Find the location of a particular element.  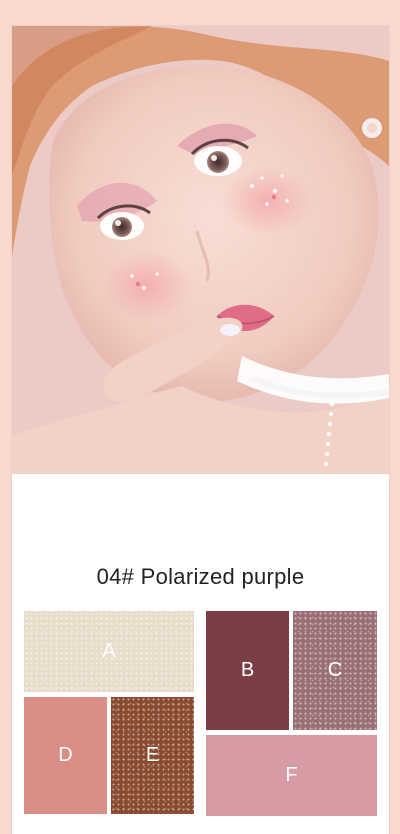

swatch-a: A is located at coordinates (109, 651).